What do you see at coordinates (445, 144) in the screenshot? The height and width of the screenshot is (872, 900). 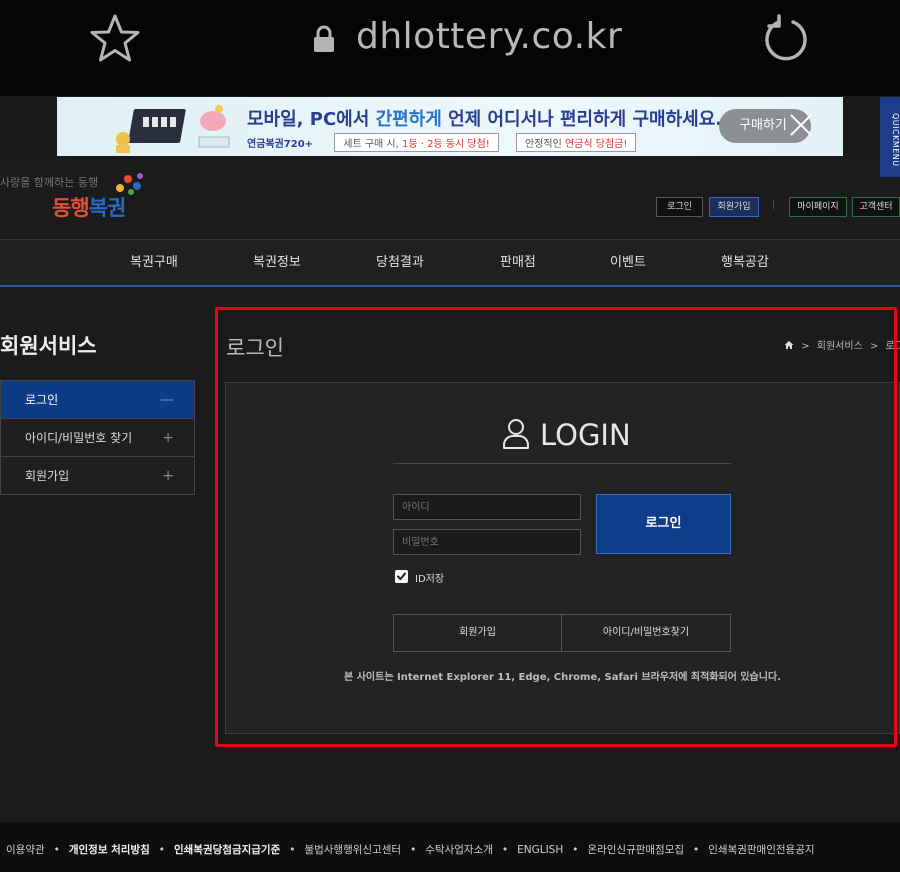 I see `banner-set-highlight: 1등 · 2등 동시 당첨!` at bounding box center [445, 144].